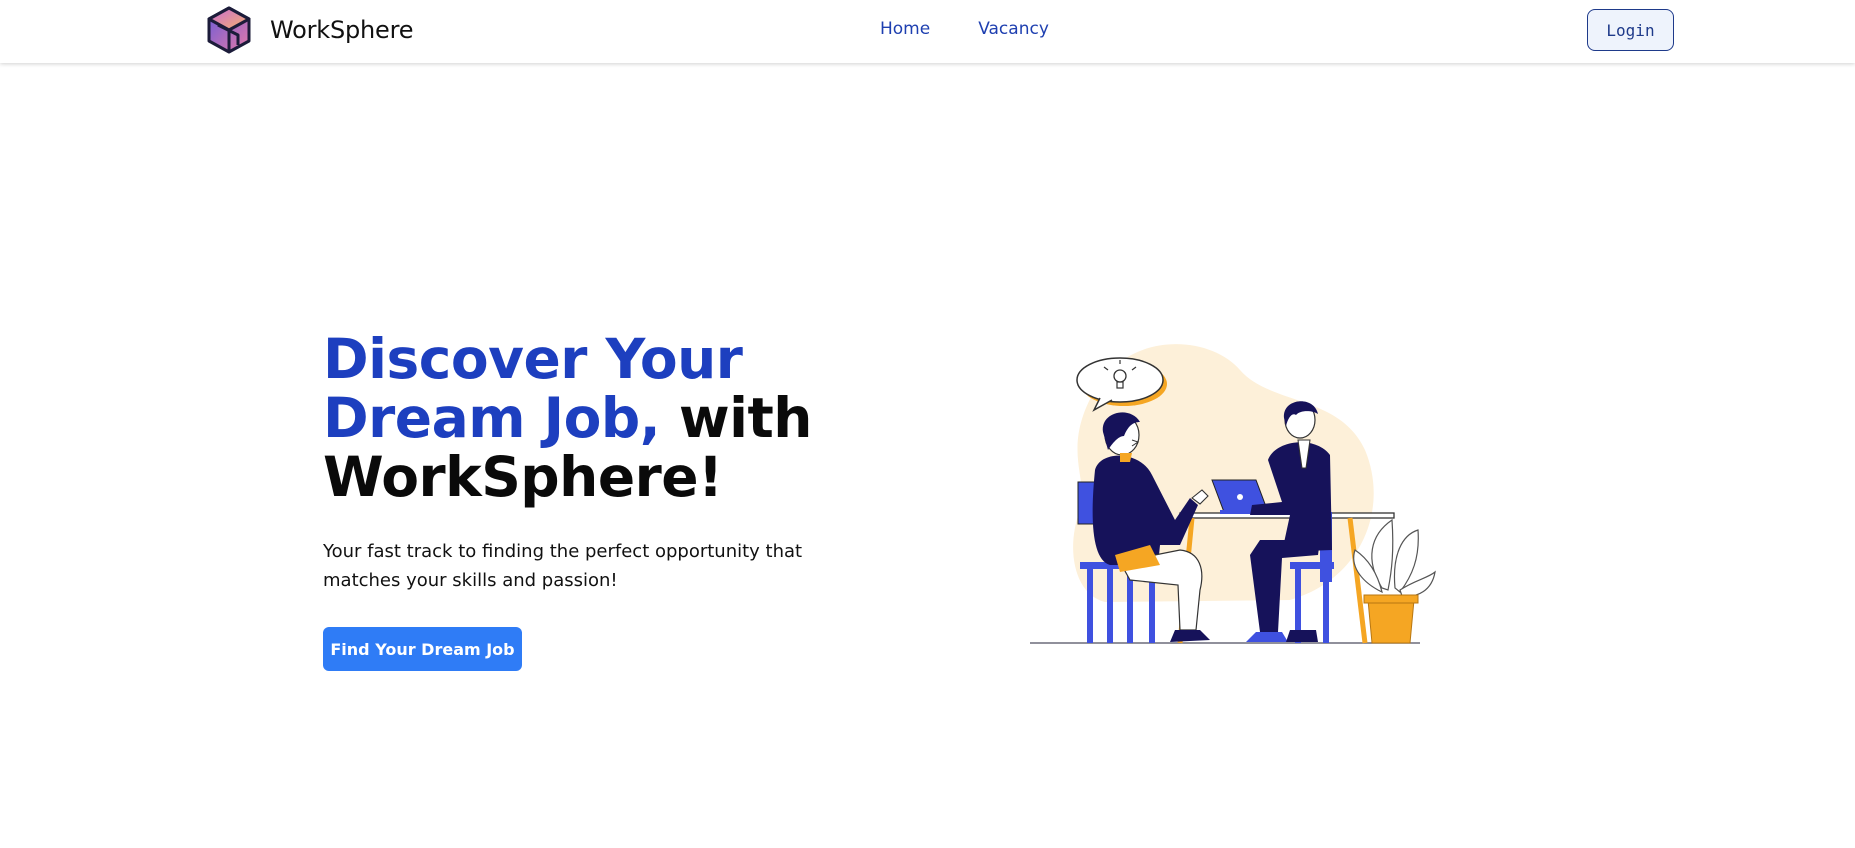  I want to click on job-interview-illustration, so click(1233, 494).